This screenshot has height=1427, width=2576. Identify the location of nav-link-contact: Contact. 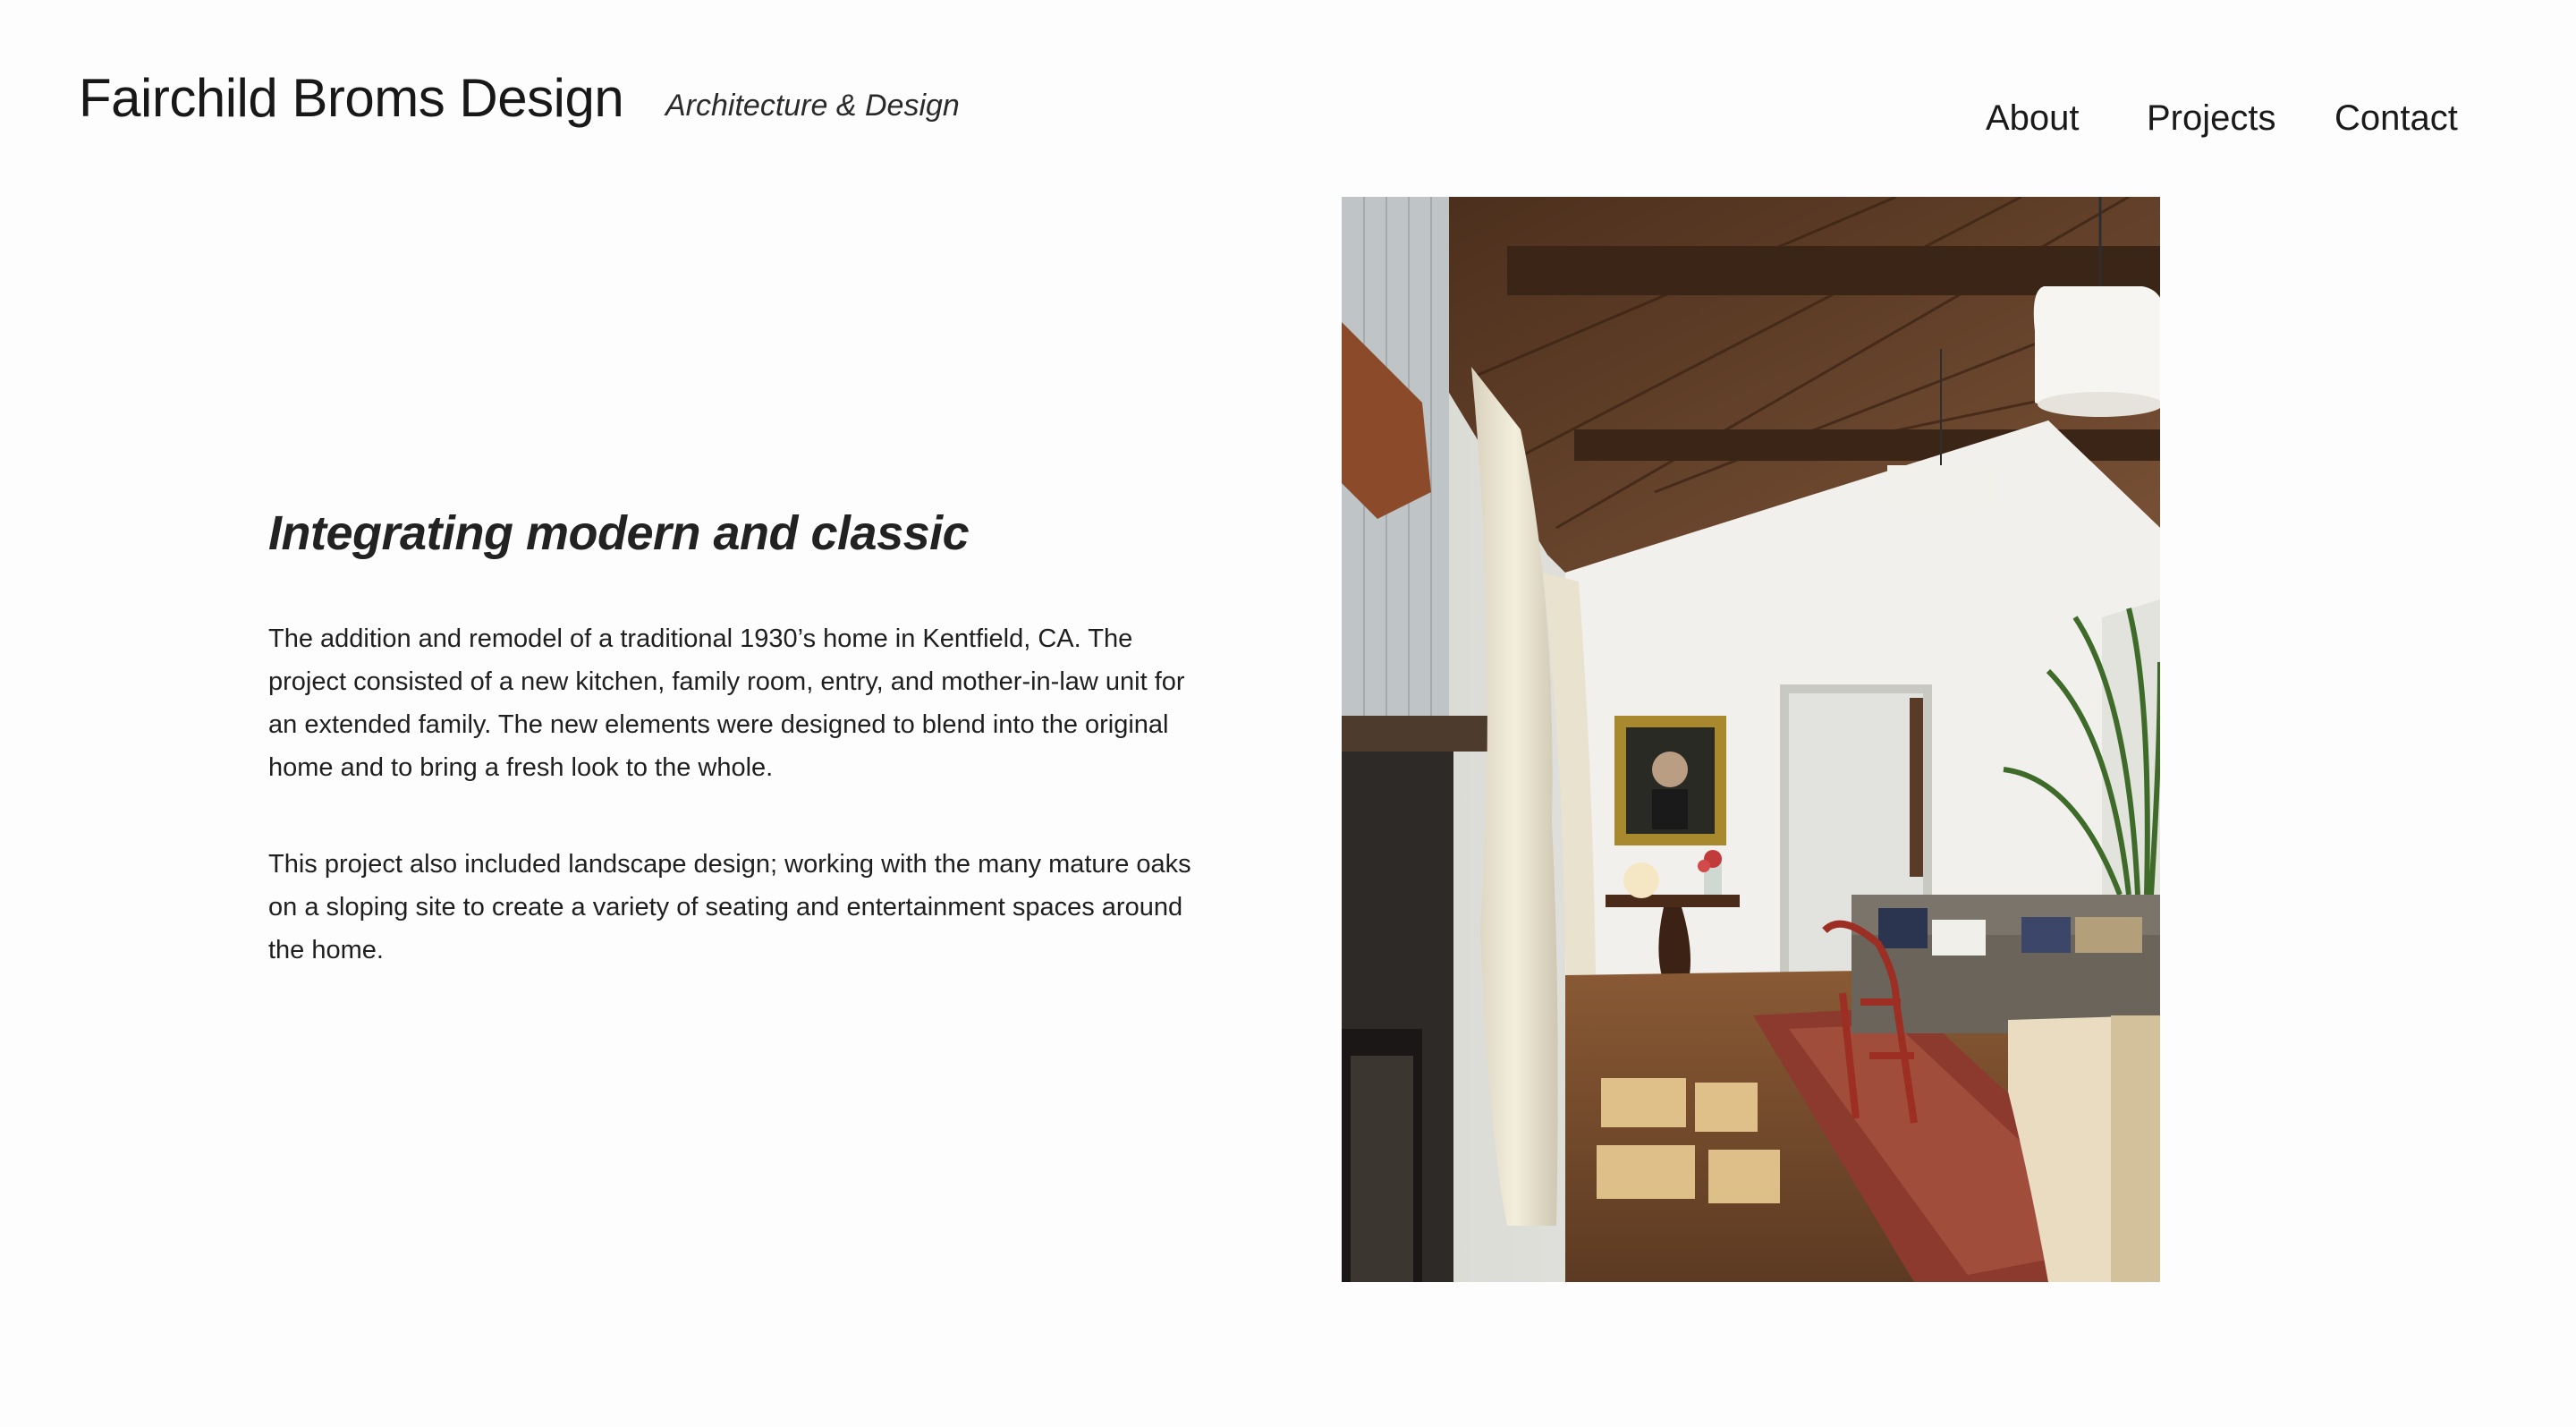
(2396, 118).